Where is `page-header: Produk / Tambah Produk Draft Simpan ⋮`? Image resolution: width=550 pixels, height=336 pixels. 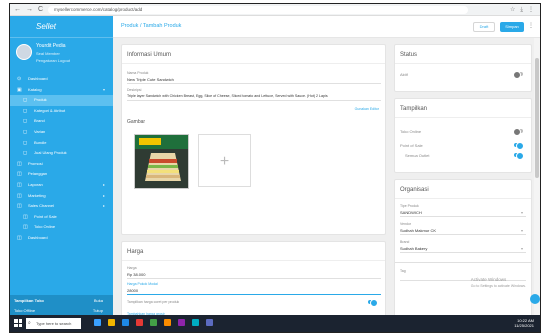
page-header: Produk / Tambah Produk Draft Simpan ⋮ is located at coordinates (326, 27).